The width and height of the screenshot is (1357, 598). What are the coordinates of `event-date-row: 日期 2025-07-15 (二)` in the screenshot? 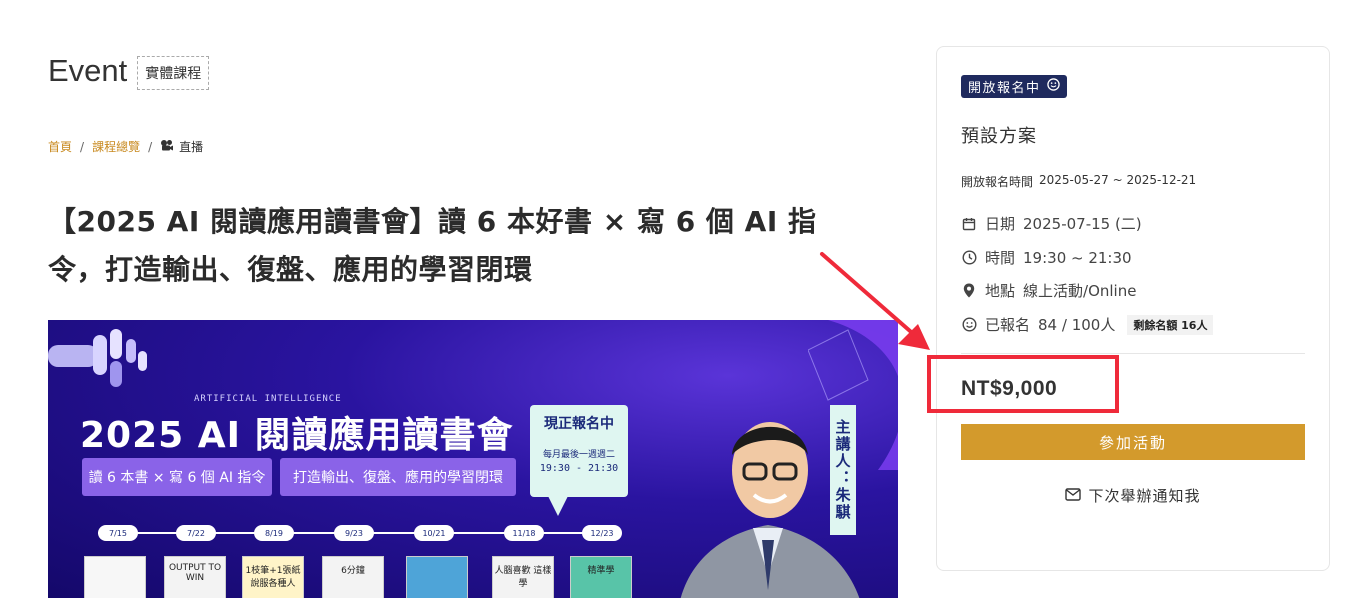 It's located at (1051, 223).